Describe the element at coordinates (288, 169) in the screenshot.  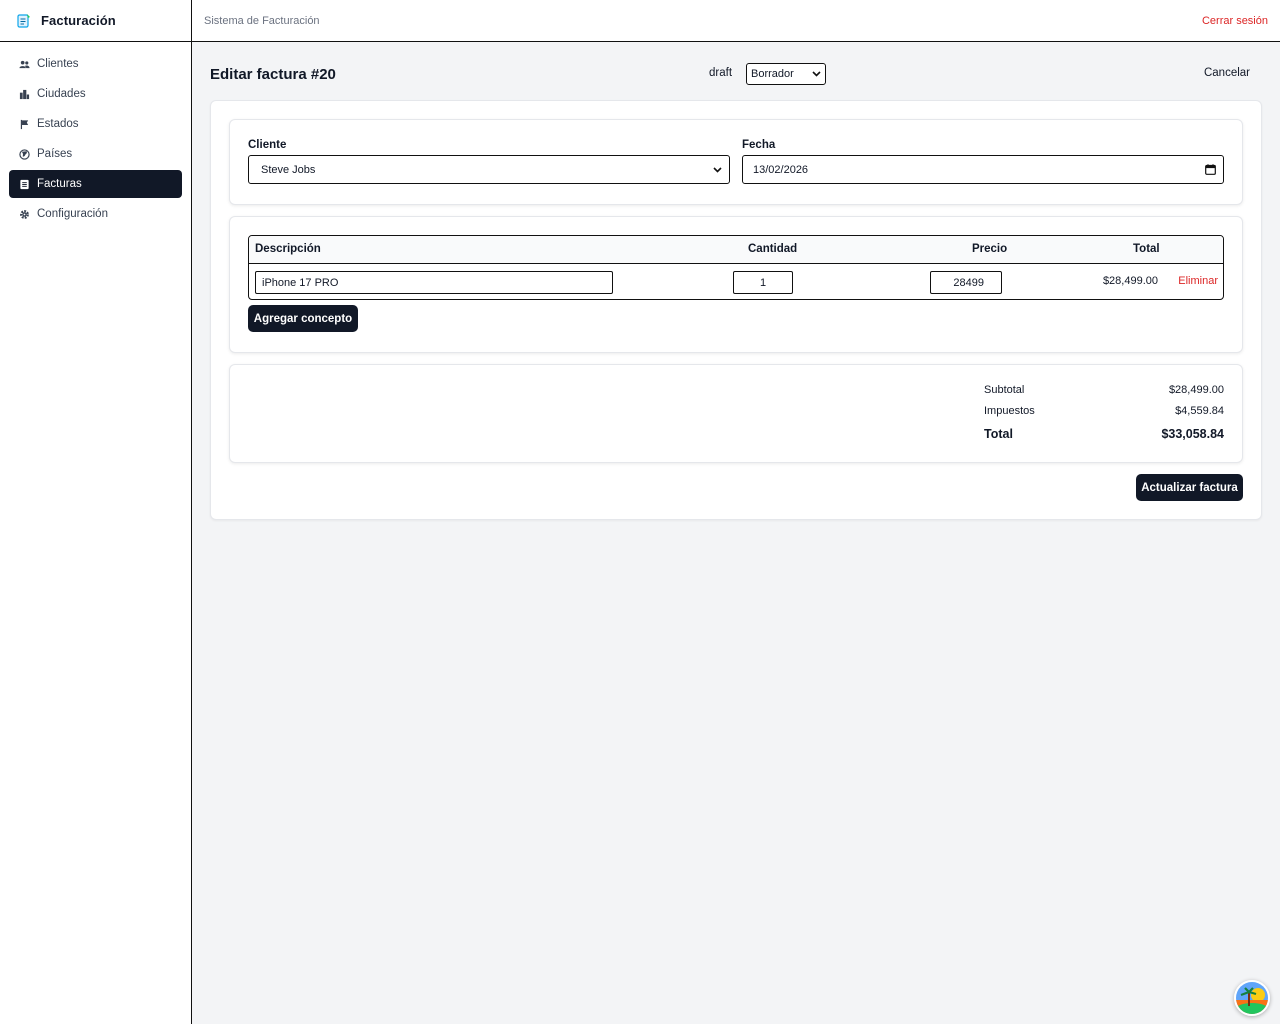
I see `client-select-value: Steve Jobs` at that location.